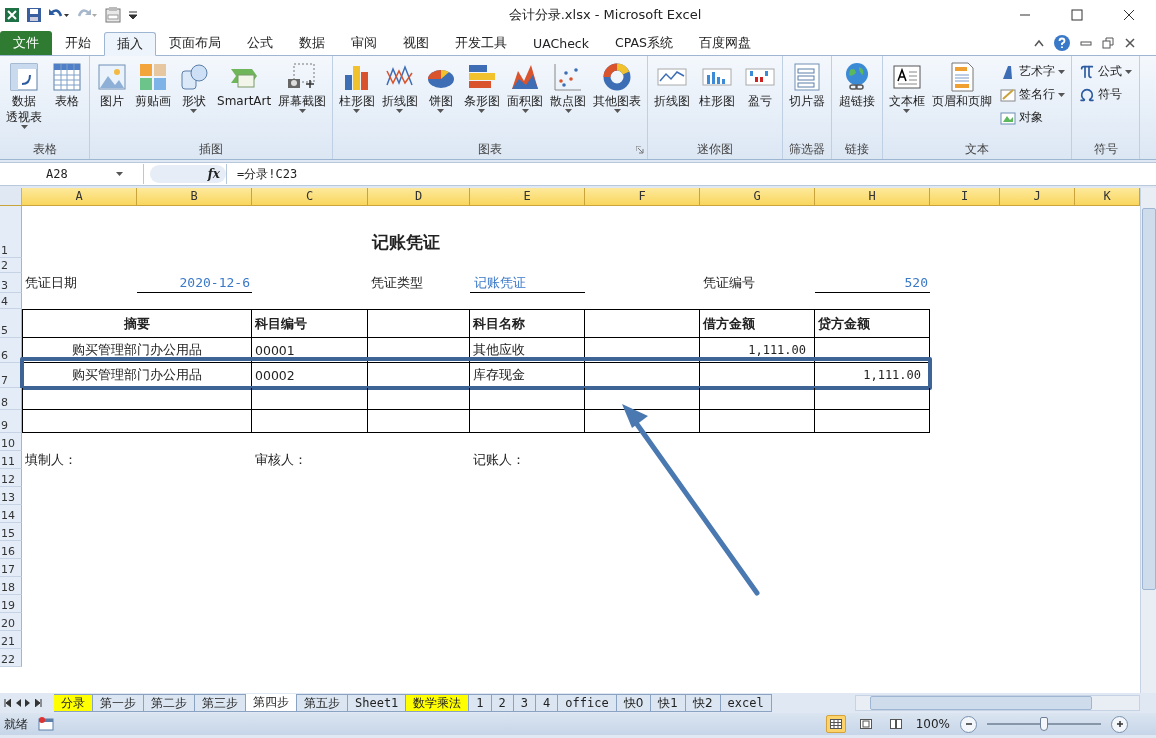 The height and width of the screenshot is (738, 1156). What do you see at coordinates (1130, 43) in the screenshot?
I see `close-icon` at bounding box center [1130, 43].